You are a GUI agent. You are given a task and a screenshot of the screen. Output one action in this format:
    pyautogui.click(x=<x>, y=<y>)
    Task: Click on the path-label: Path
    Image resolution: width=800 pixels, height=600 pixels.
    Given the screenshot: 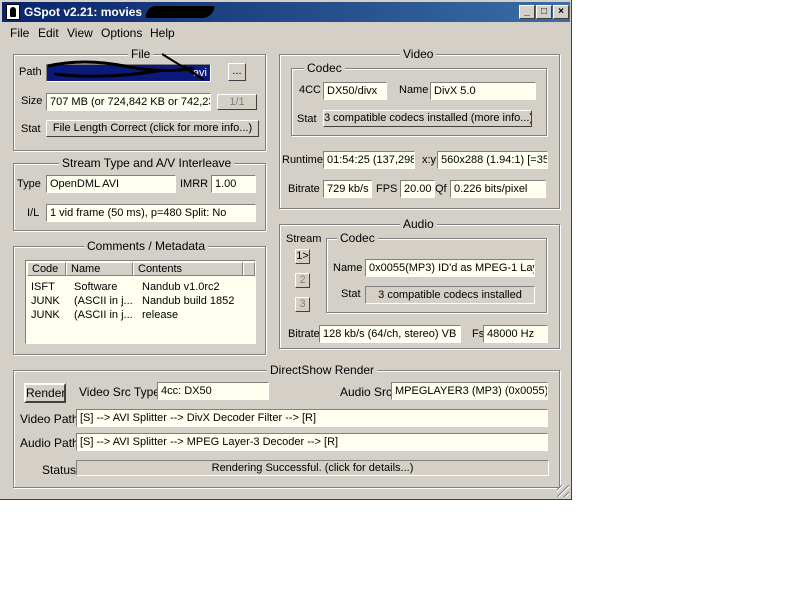 What is the action you would take?
    pyautogui.click(x=30, y=72)
    